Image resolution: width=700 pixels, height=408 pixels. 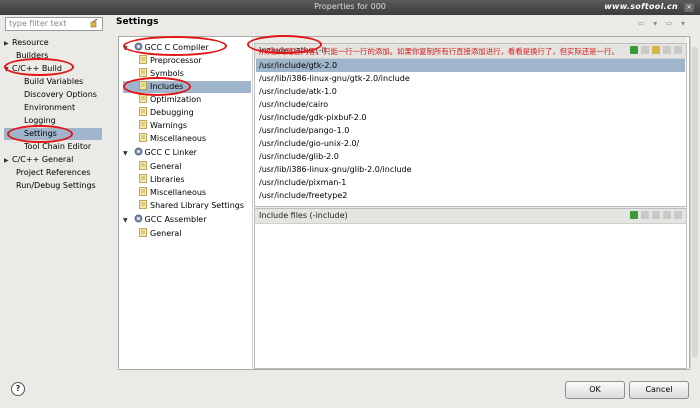 I want to click on cancel-button: Cancel, so click(x=659, y=390).